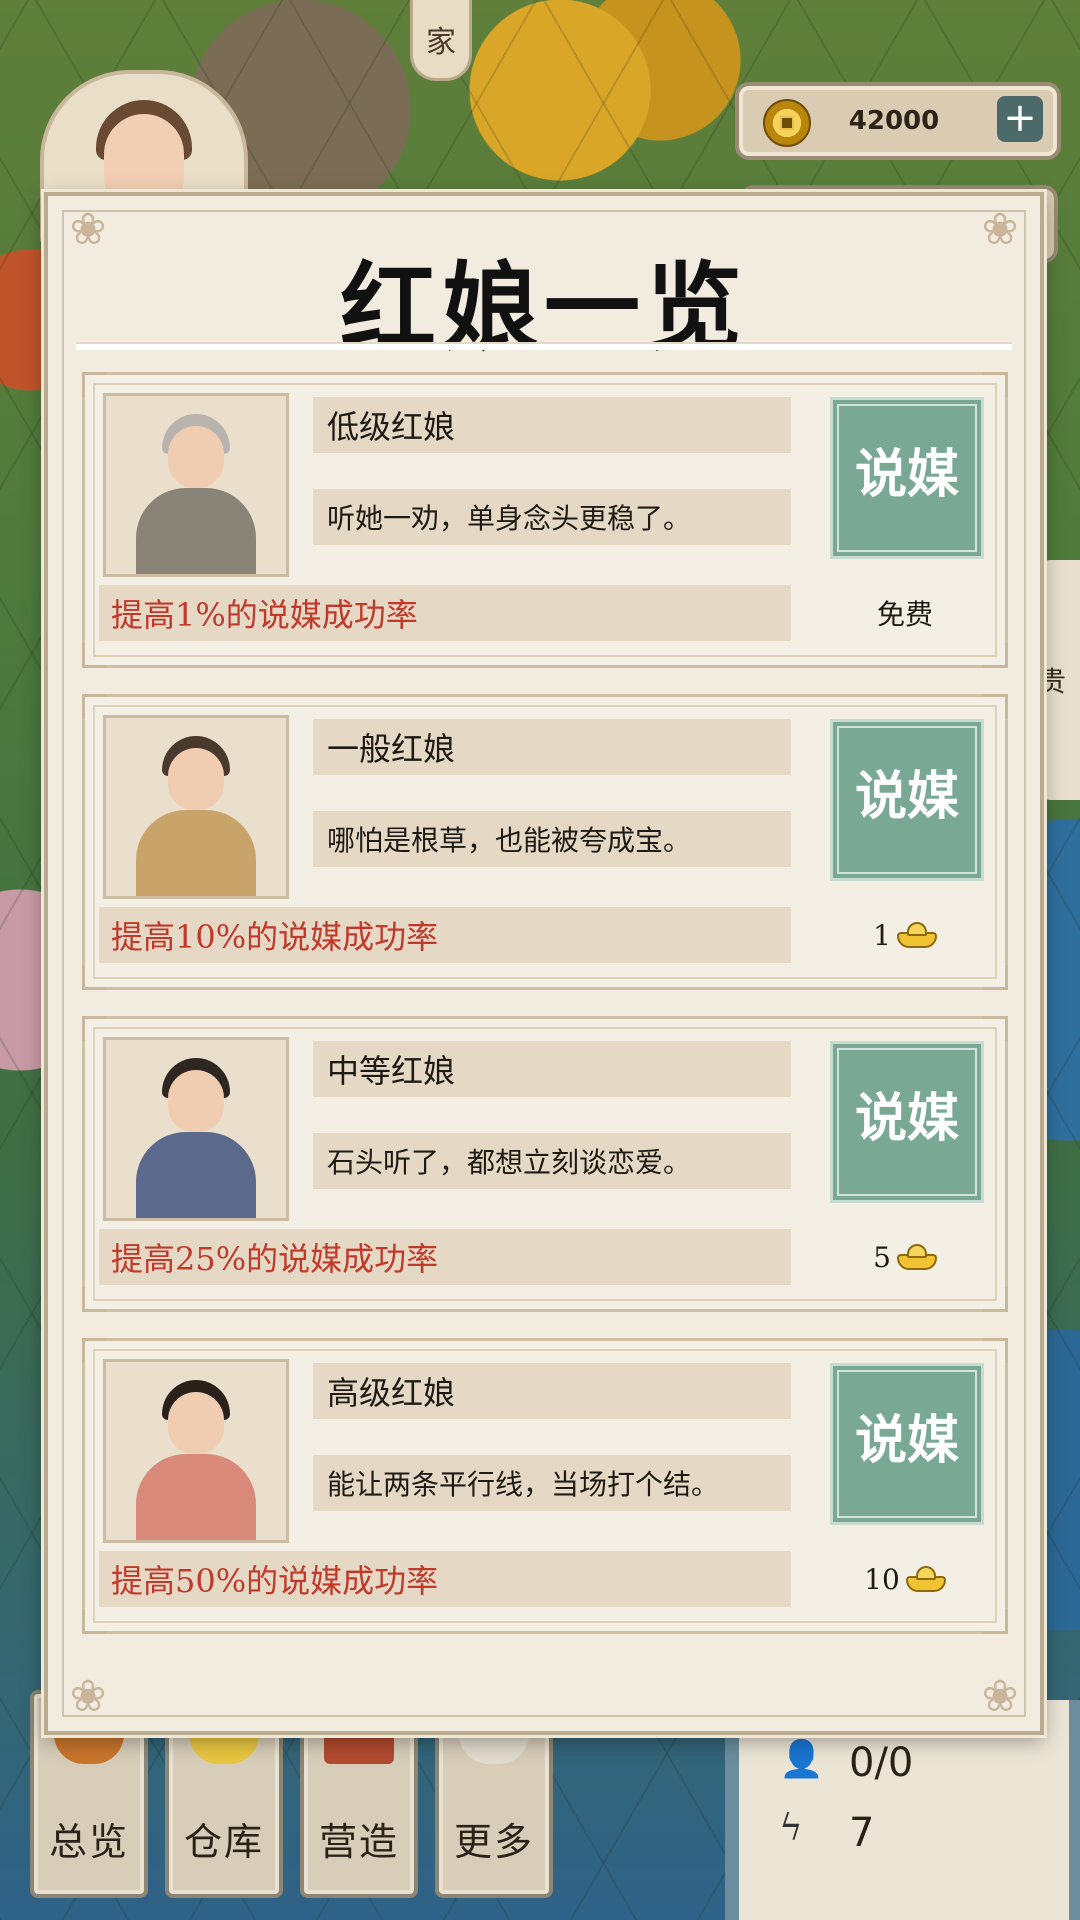 This screenshot has height=1920, width=1080. I want to click on matchmaker-card-medium: 中等红娘 石头听了，都想立刻谈恋爱。 提高25%的说媒成功率 说媒 5, so click(545, 1164).